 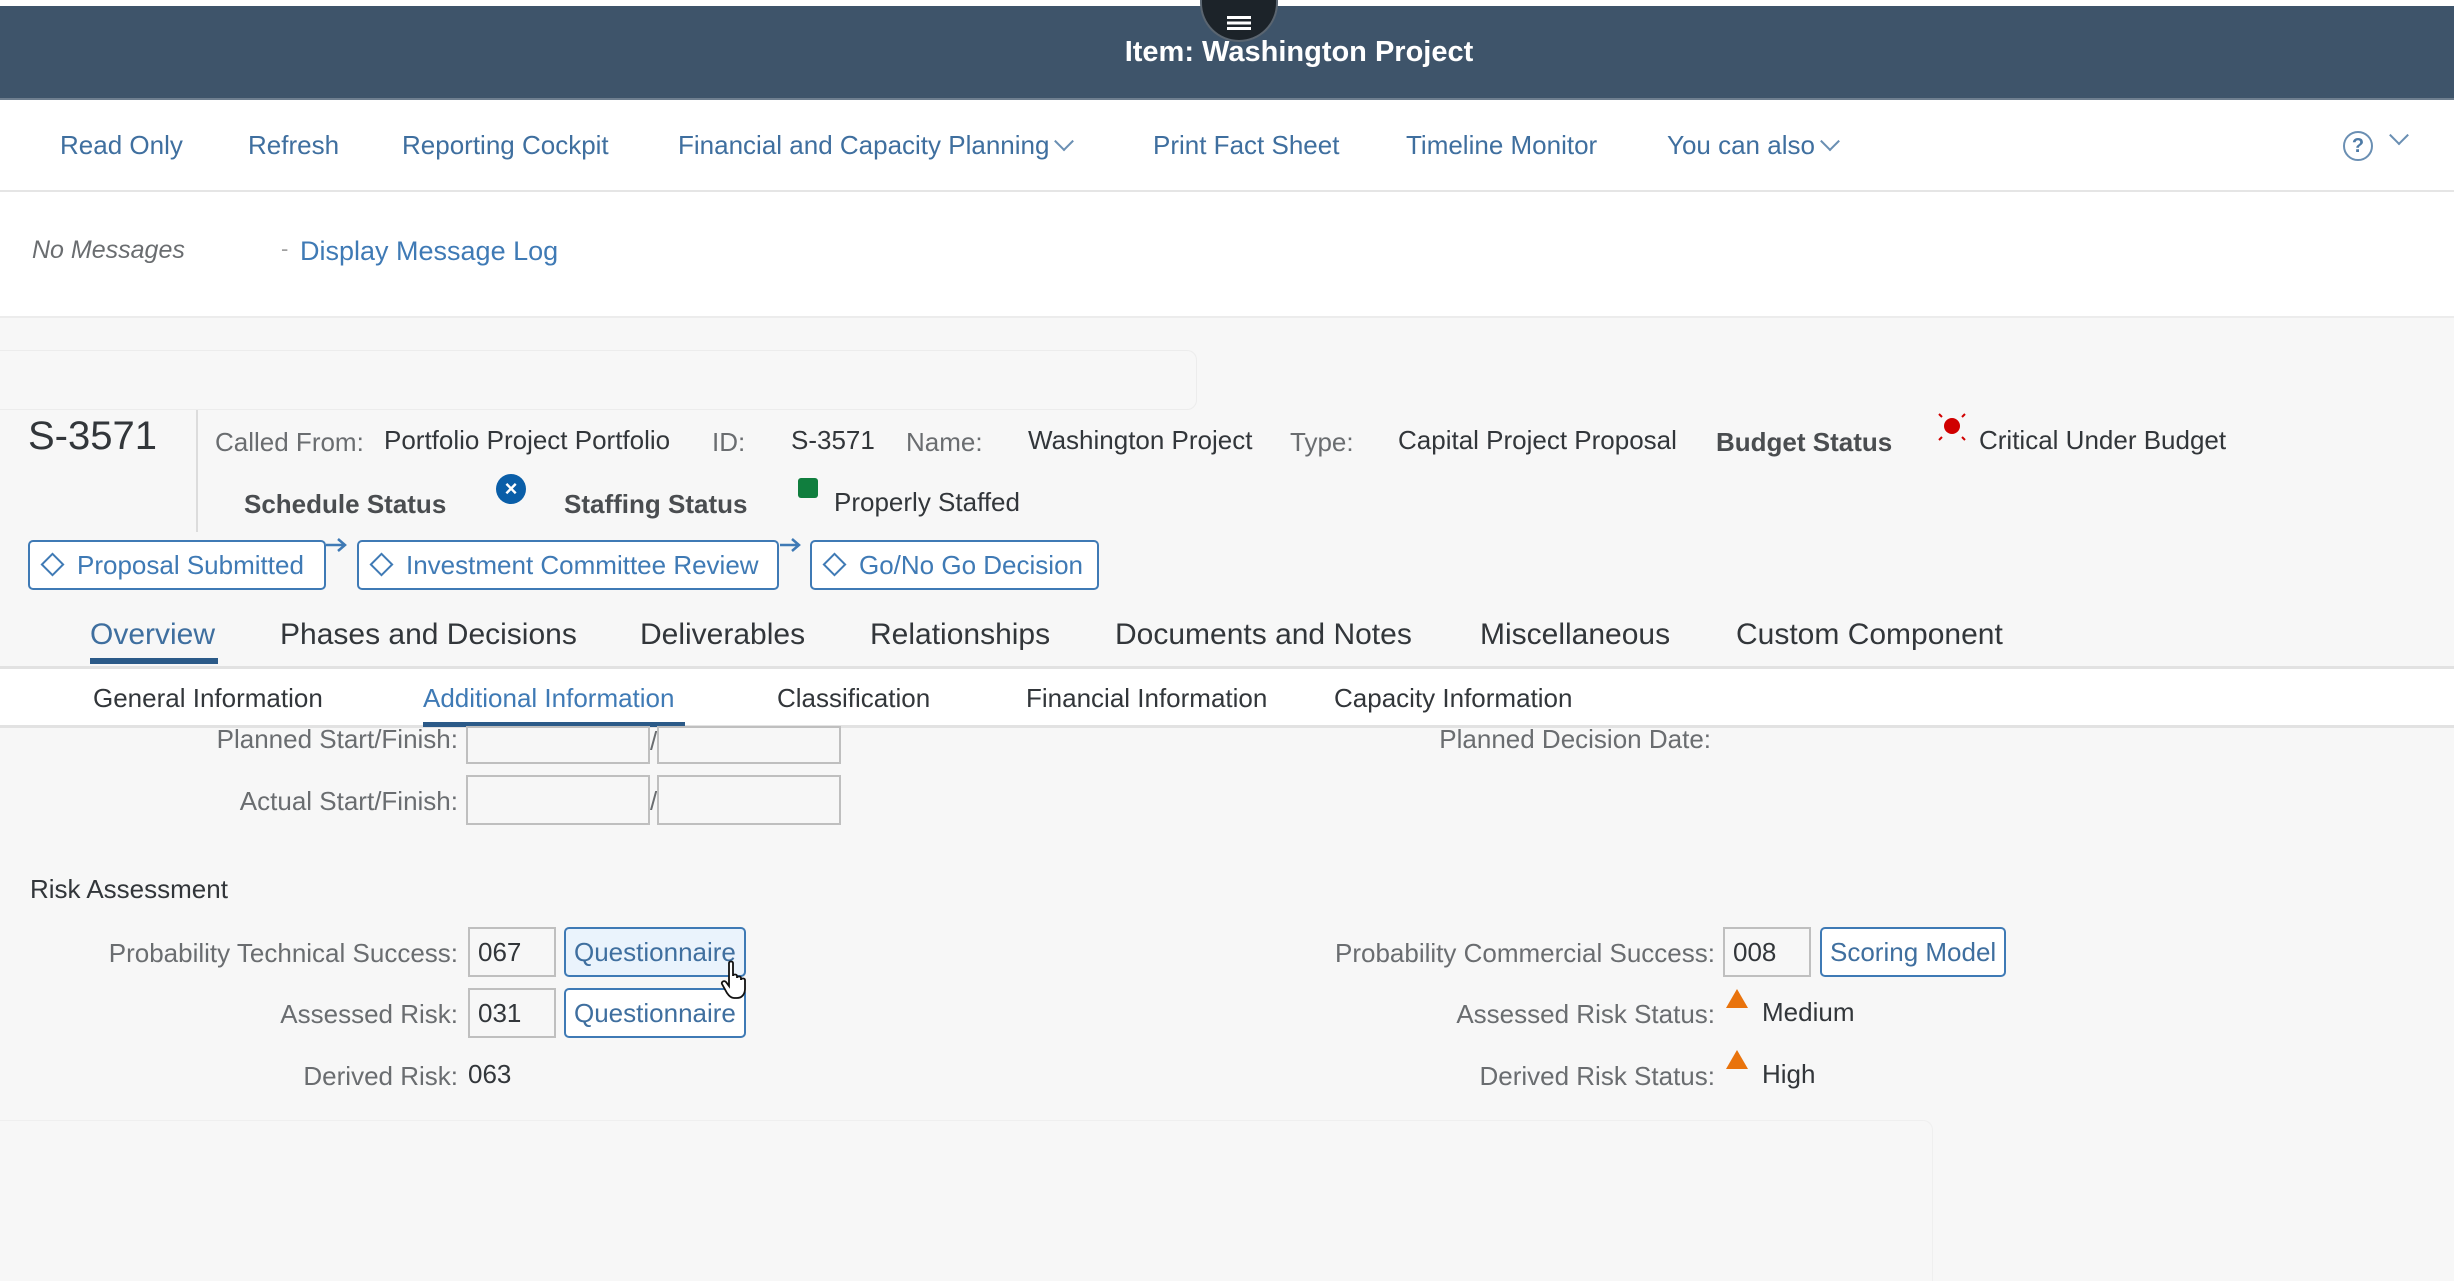 I want to click on subtab-classification: Classification, so click(x=853, y=698).